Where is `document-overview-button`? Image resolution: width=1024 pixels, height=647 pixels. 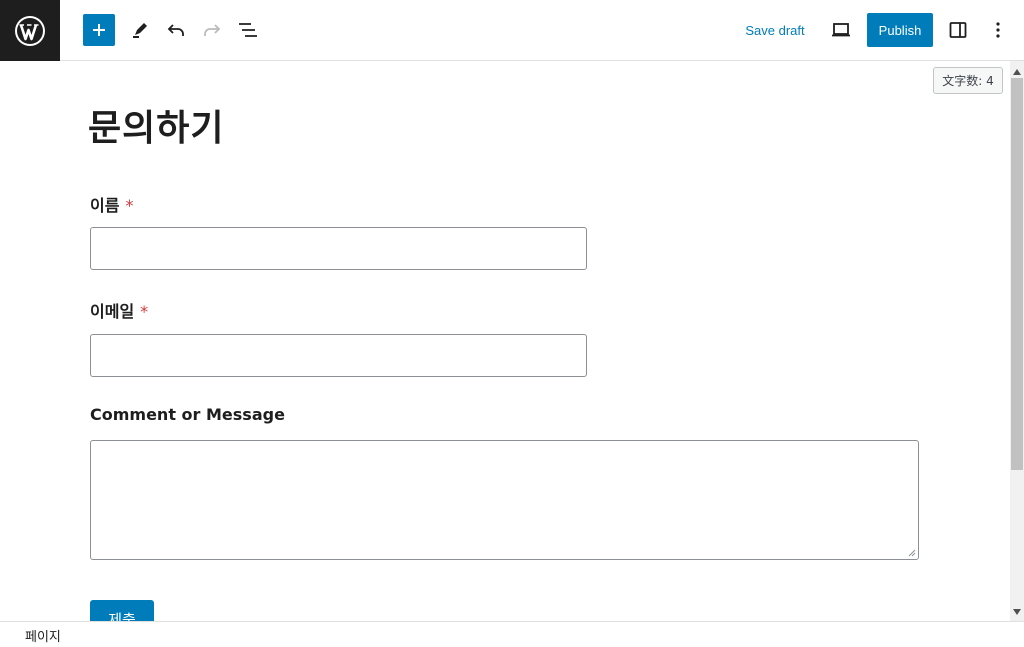
document-overview-button is located at coordinates (248, 30).